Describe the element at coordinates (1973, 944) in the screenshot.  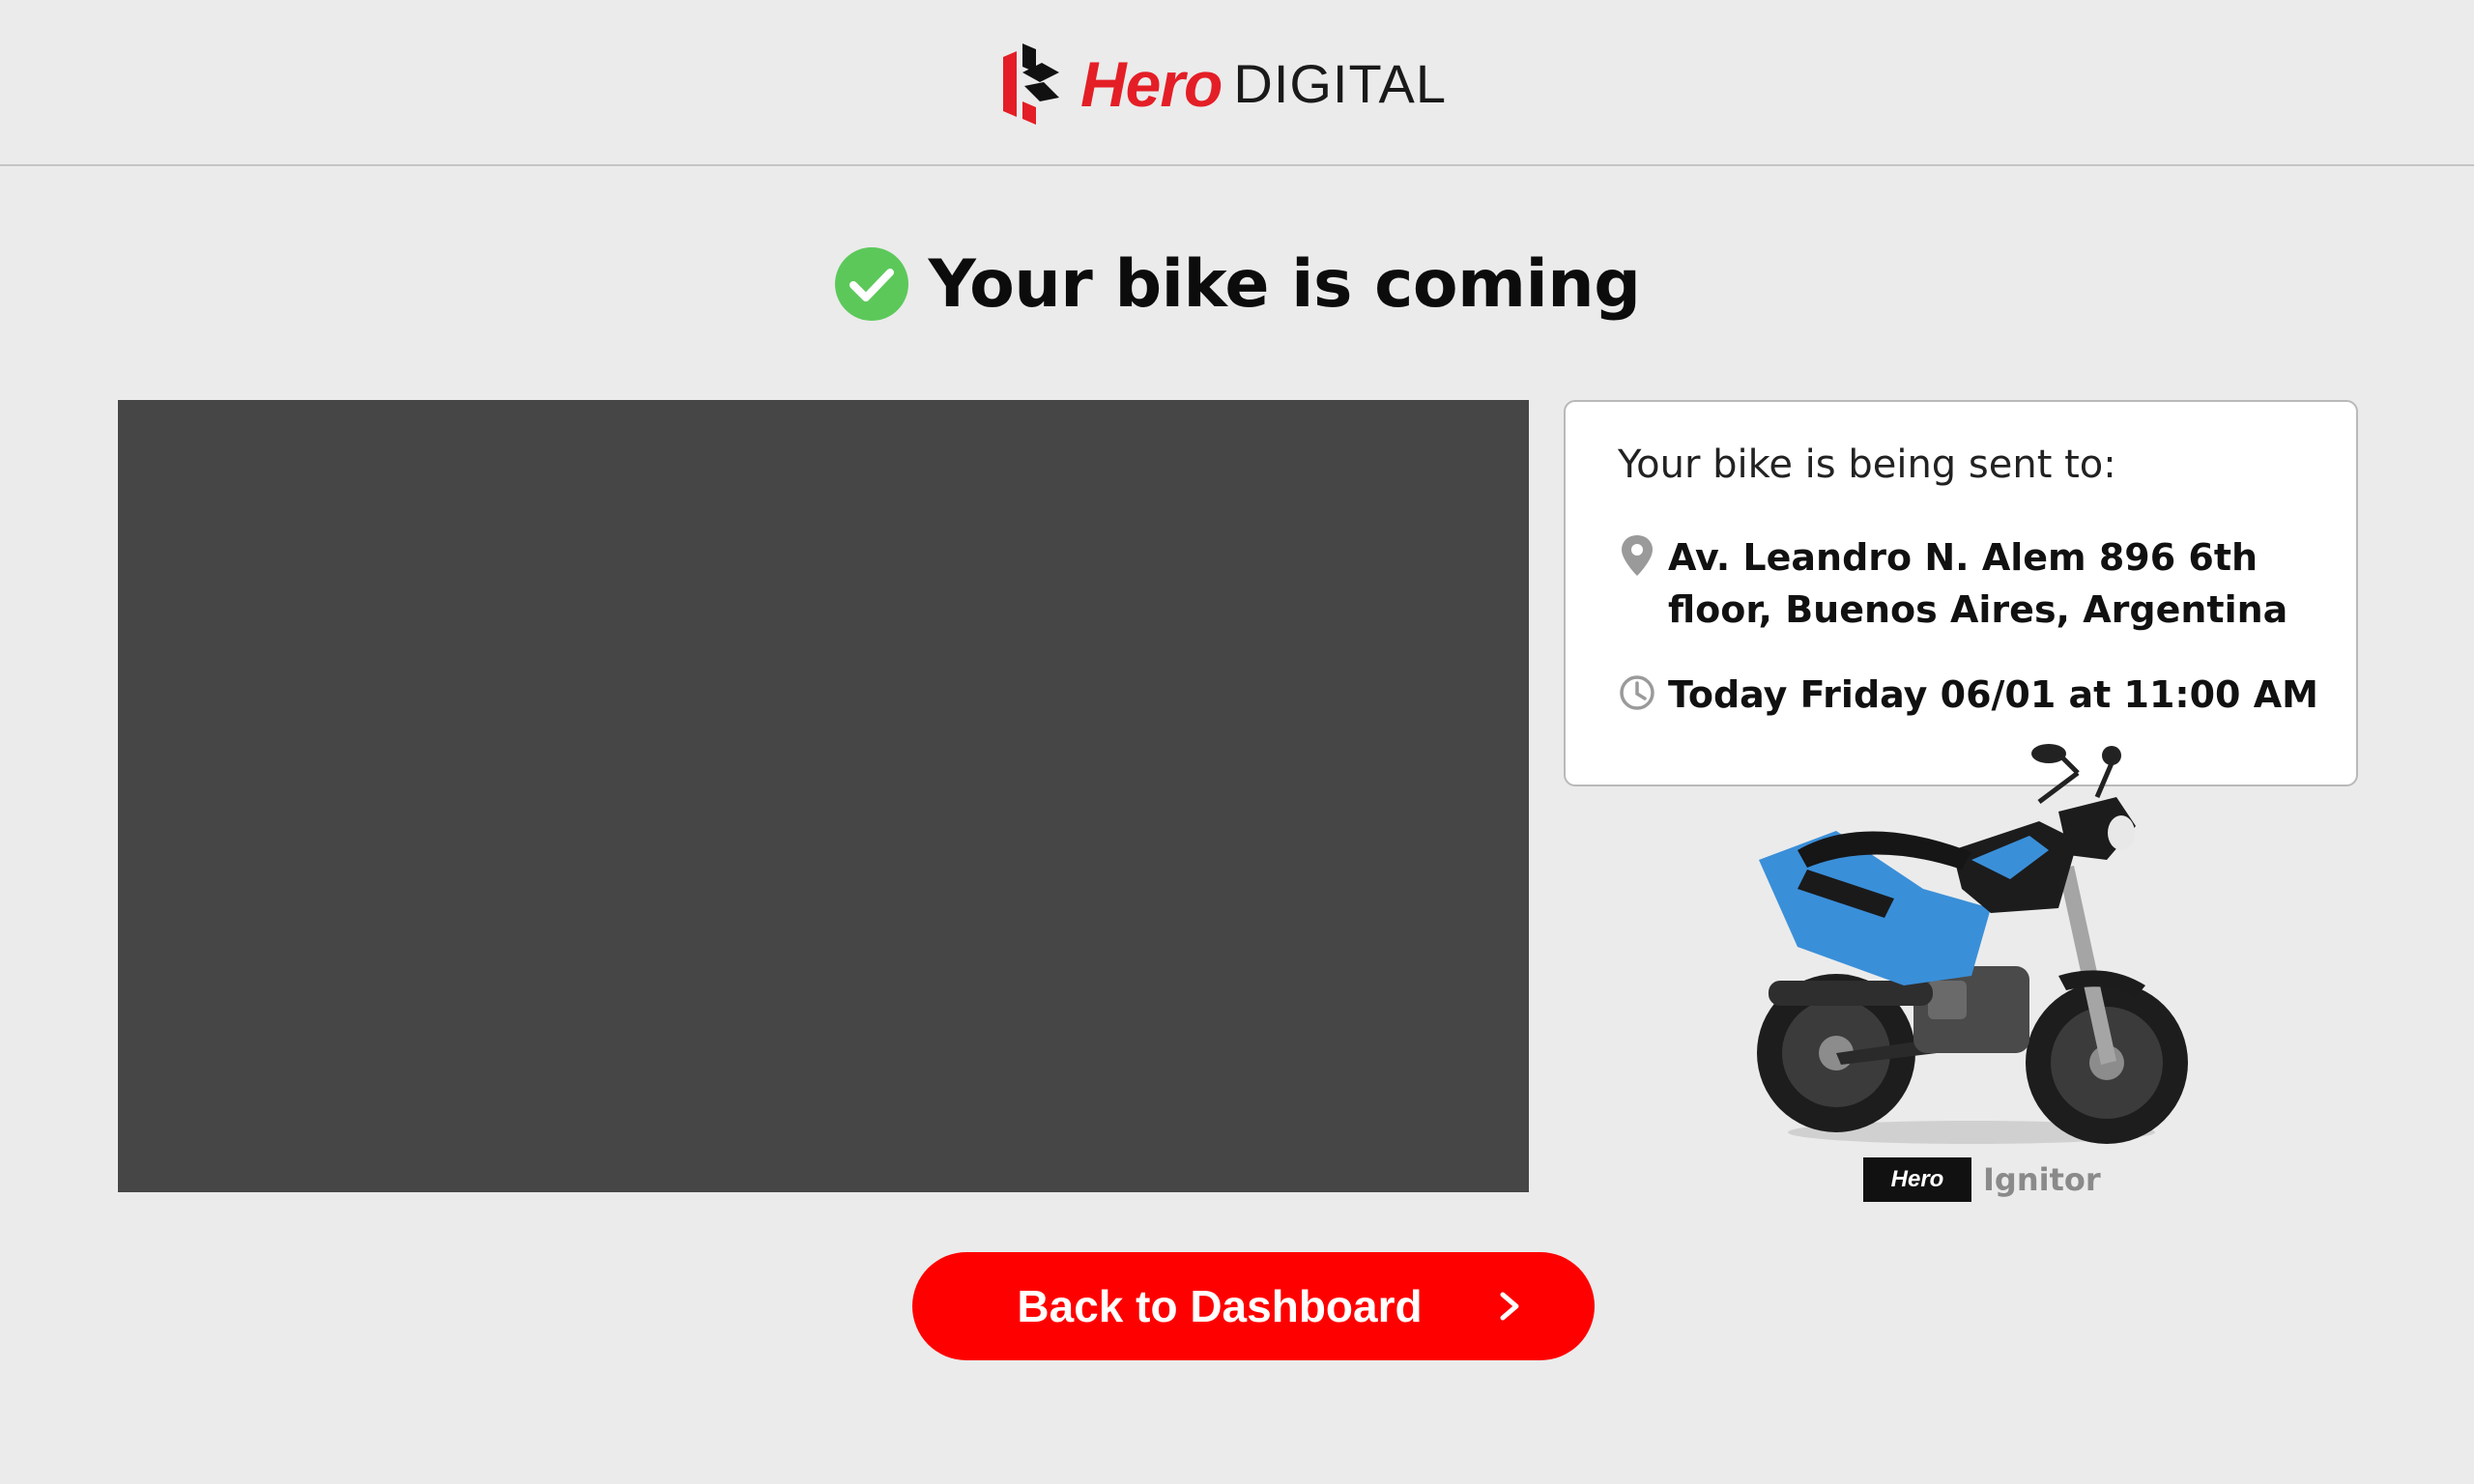
I see `motorcycle-image` at that location.